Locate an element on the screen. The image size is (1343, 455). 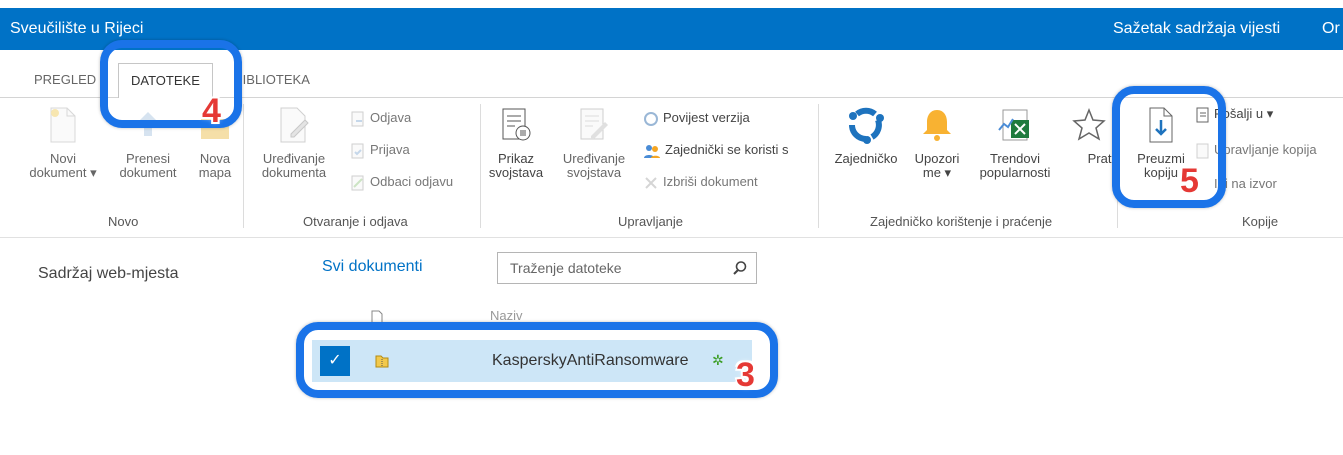
annotation-number-4: 4 is located at coordinates (211, 111).